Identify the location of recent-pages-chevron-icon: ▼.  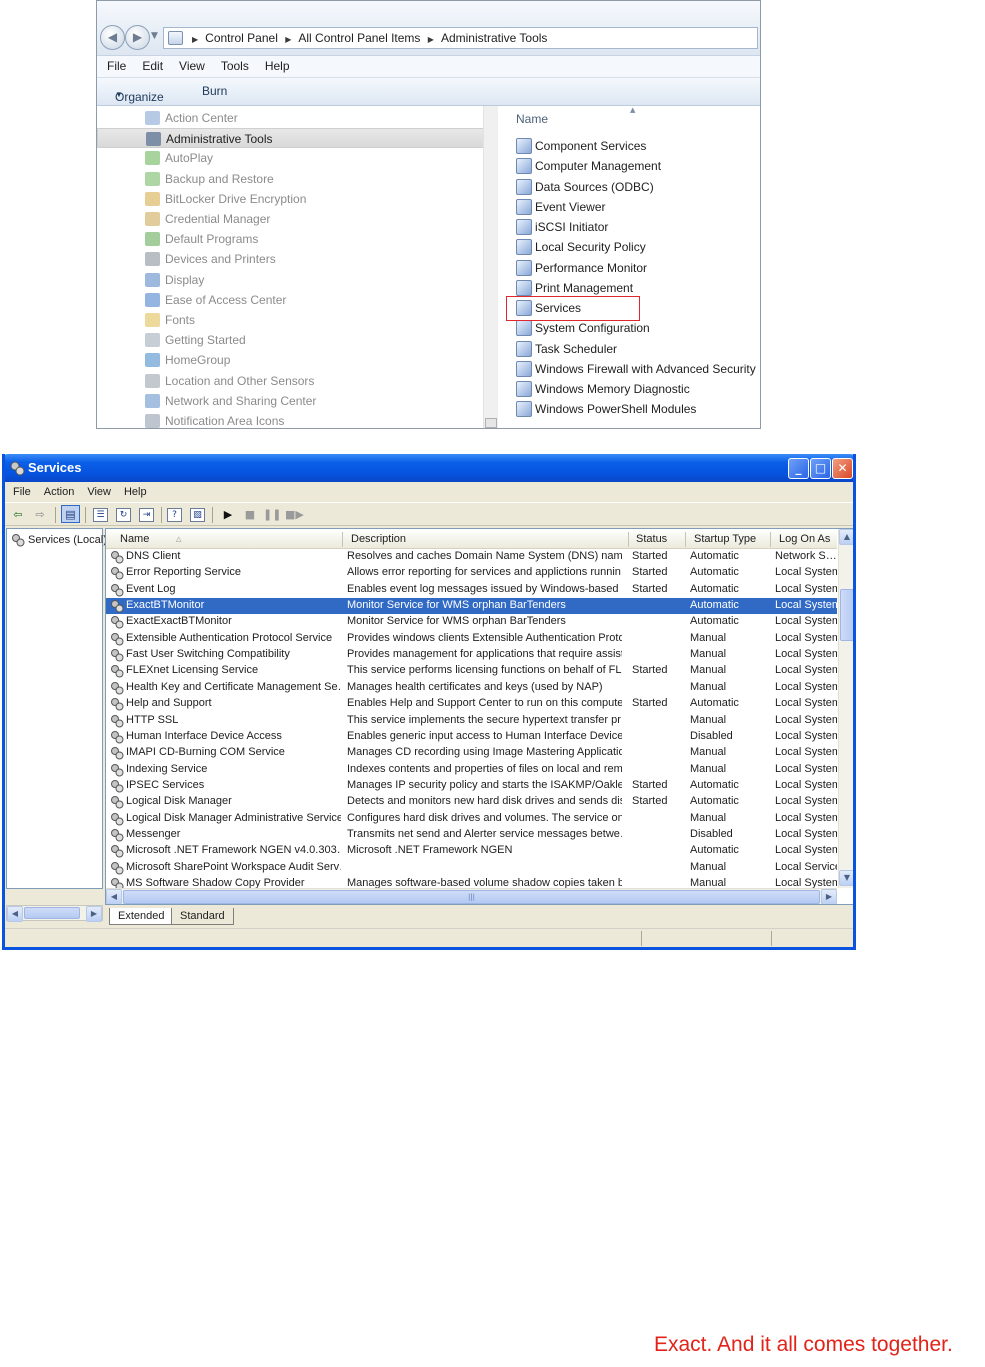
(154, 36).